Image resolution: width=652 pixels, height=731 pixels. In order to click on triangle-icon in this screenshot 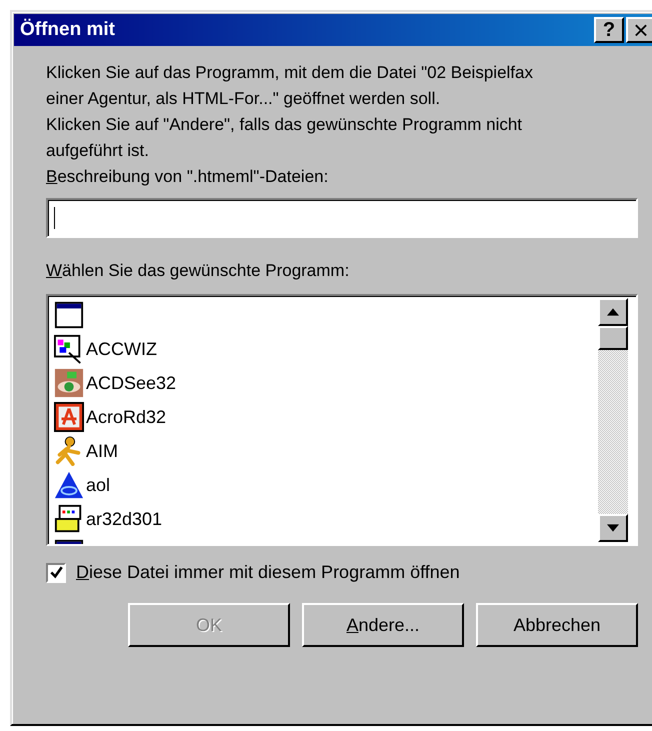, I will do `click(69, 485)`.